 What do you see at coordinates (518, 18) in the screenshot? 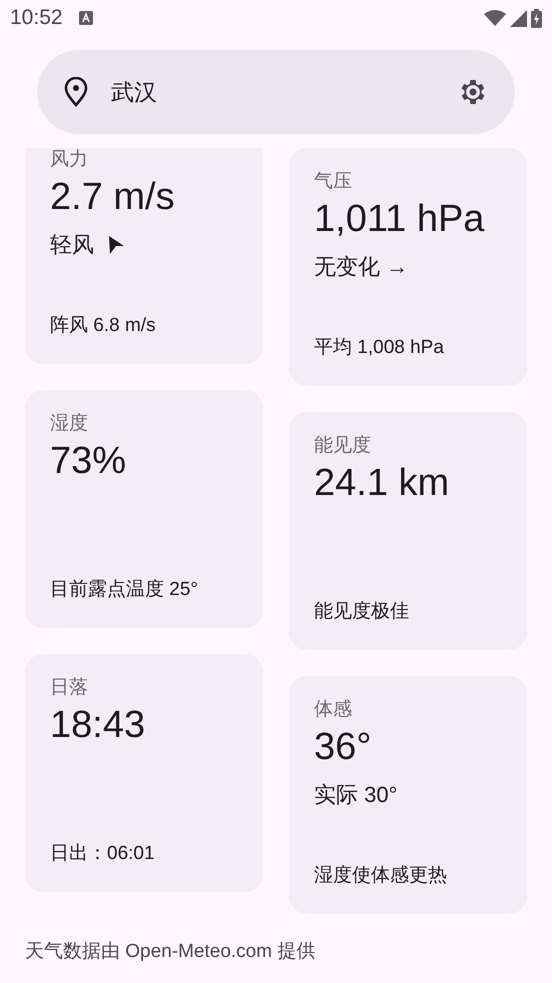
I see `signal-icon` at bounding box center [518, 18].